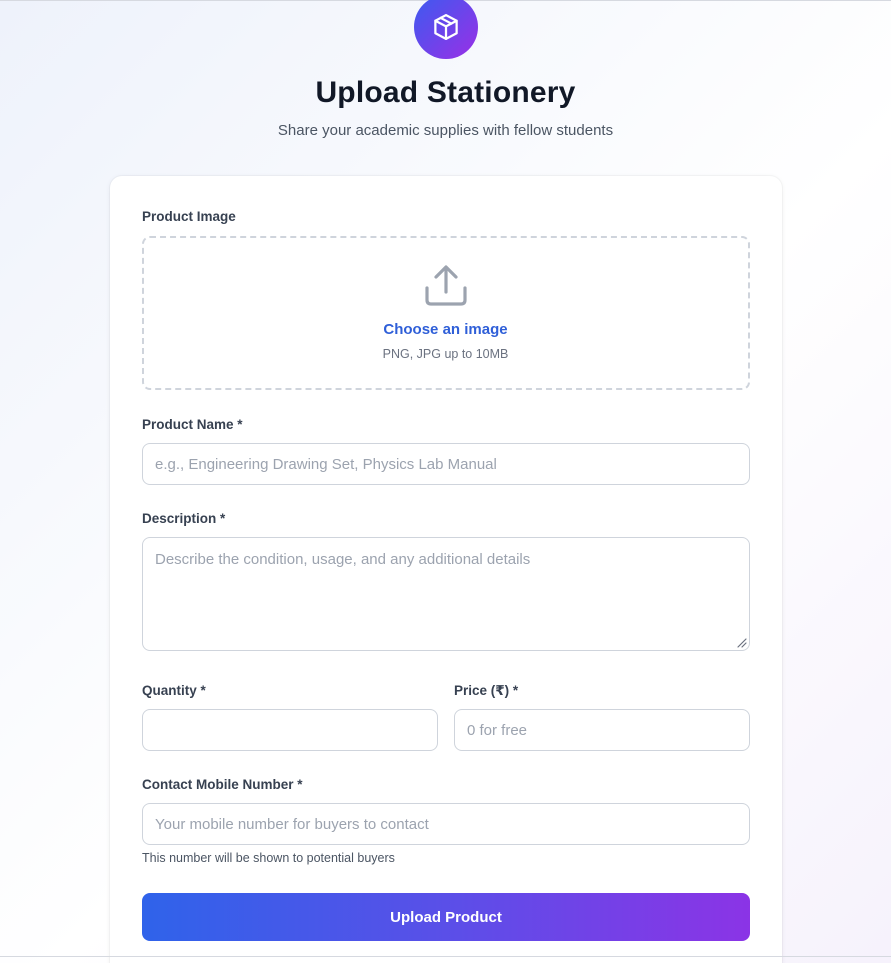 Image resolution: width=891 pixels, height=963 pixels. I want to click on quantity-label: Quantity *, so click(174, 690).